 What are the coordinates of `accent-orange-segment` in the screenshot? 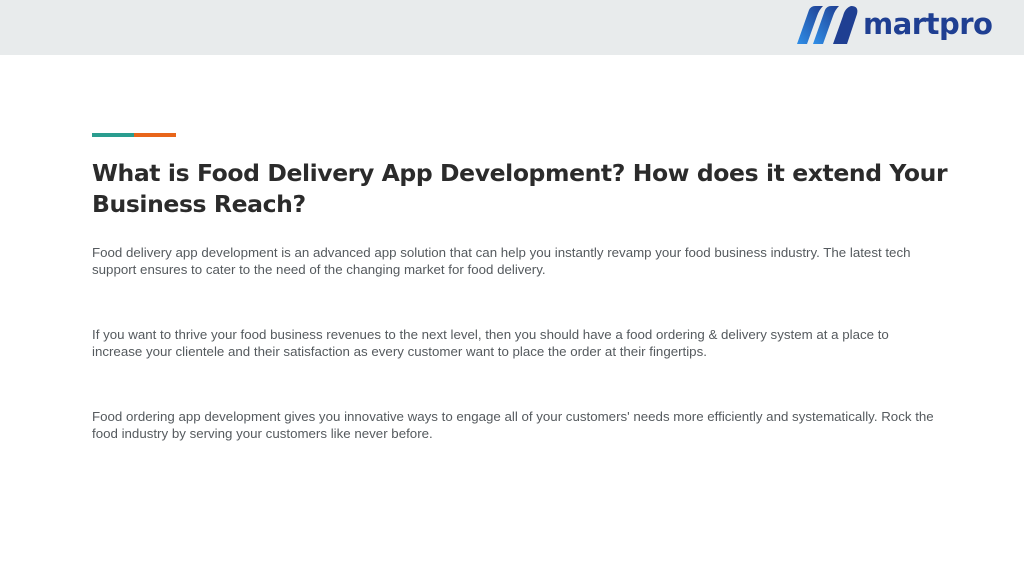 It's located at (155, 135).